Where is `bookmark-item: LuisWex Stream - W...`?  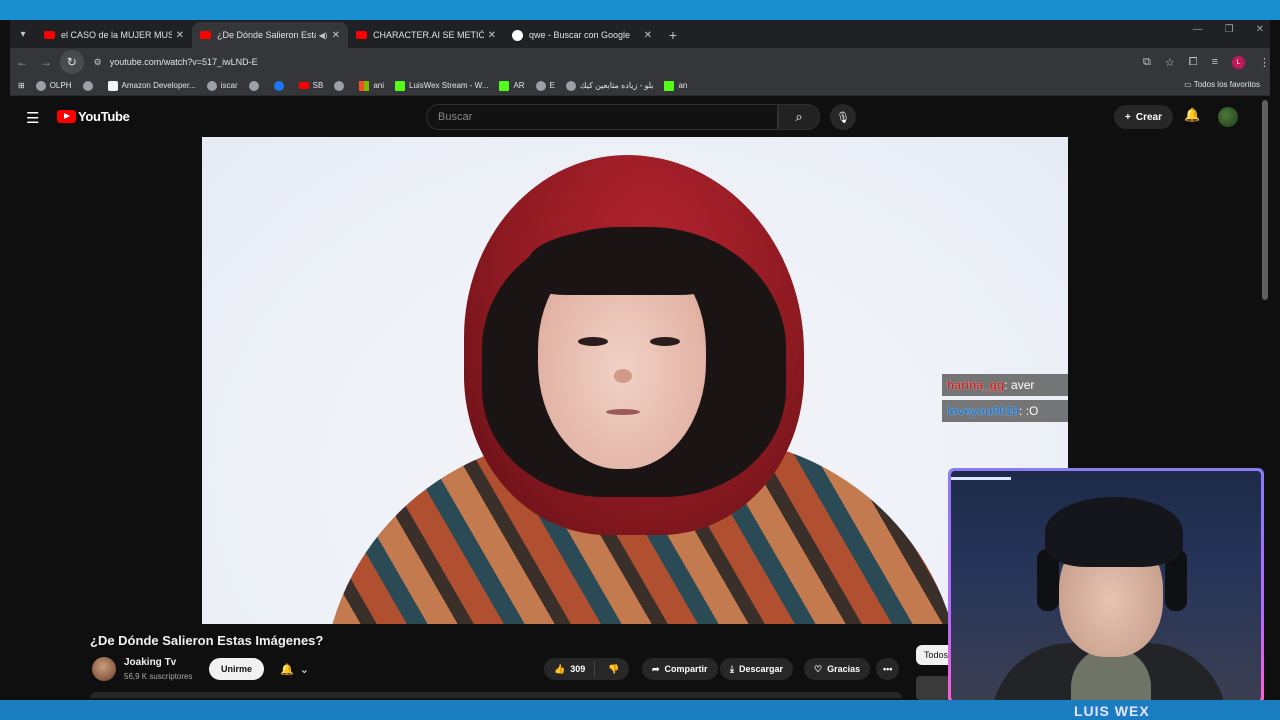
bookmark-item: LuisWex Stream - W... is located at coordinates (441, 85).